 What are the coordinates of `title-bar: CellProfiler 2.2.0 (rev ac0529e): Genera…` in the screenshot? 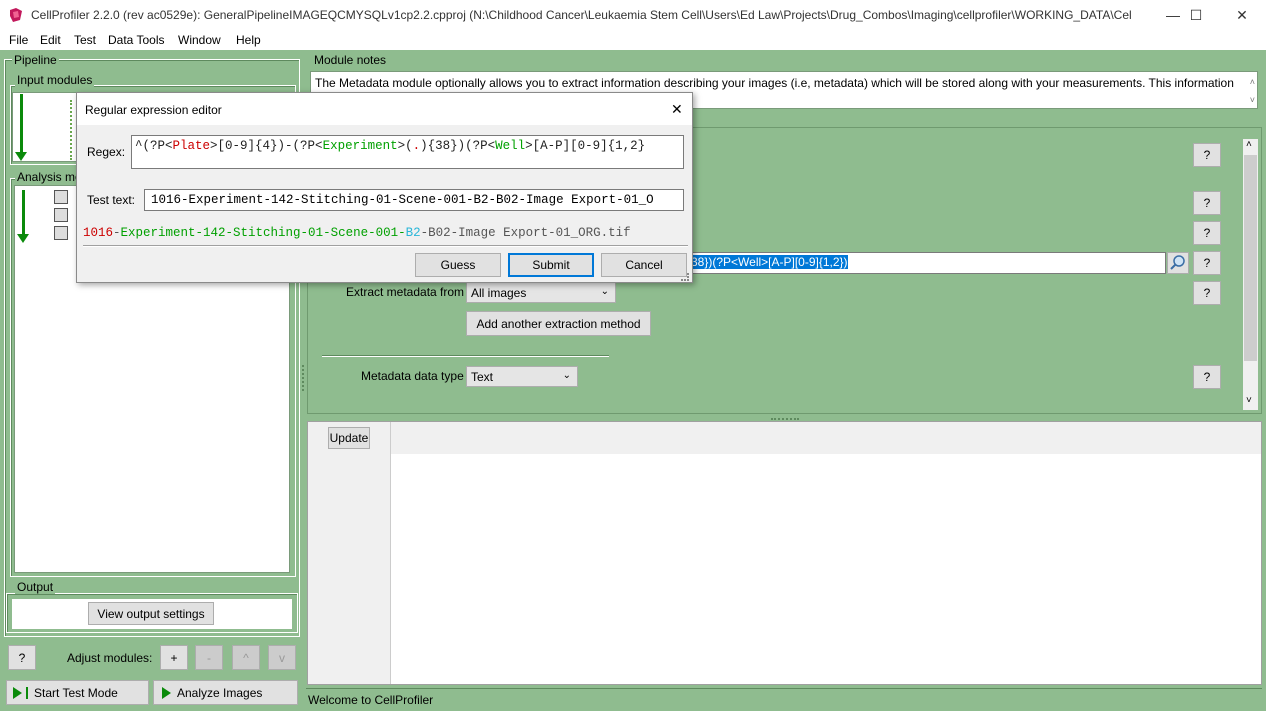 It's located at (633, 15).